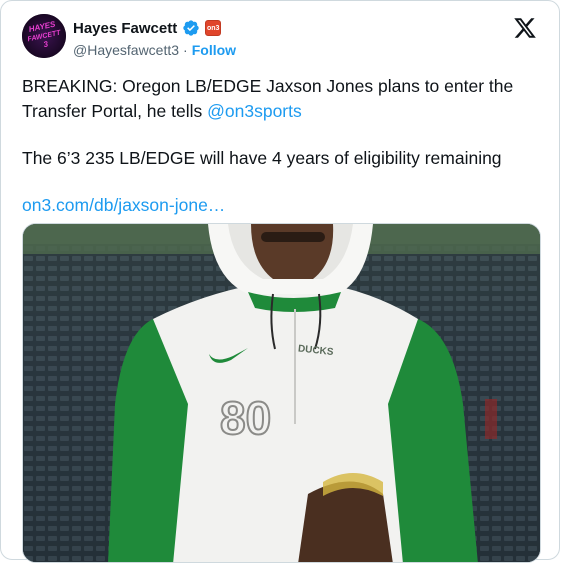 Image resolution: width=562 pixels, height=563 pixels. Describe the element at coordinates (525, 30) in the screenshot. I see `x-logo-icon` at that location.